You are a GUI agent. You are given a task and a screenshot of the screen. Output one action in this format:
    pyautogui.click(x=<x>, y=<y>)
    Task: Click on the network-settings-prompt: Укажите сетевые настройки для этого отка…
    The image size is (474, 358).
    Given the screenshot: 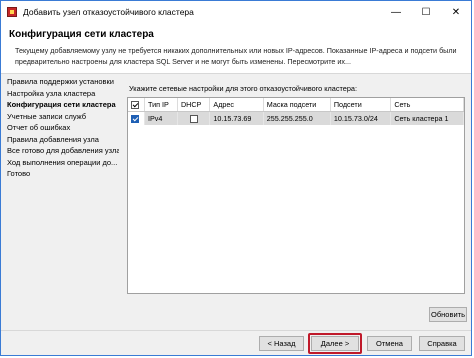 What is the action you would take?
    pyautogui.click(x=243, y=88)
    